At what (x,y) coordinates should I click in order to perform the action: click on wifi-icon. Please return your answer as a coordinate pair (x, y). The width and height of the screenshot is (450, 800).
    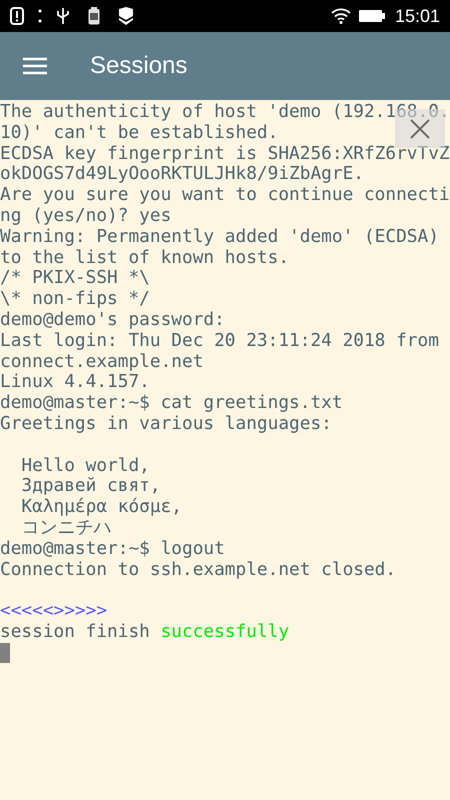
    Looking at the image, I should click on (340, 16).